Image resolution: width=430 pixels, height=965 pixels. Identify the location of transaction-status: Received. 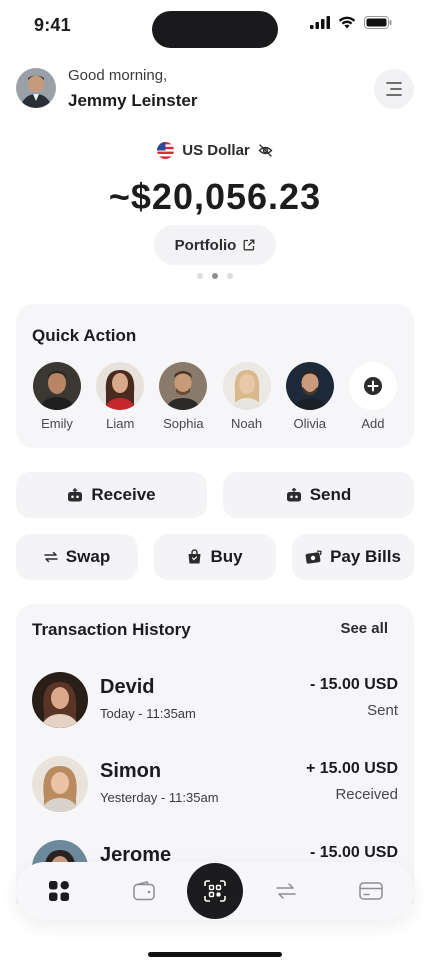
(366, 794).